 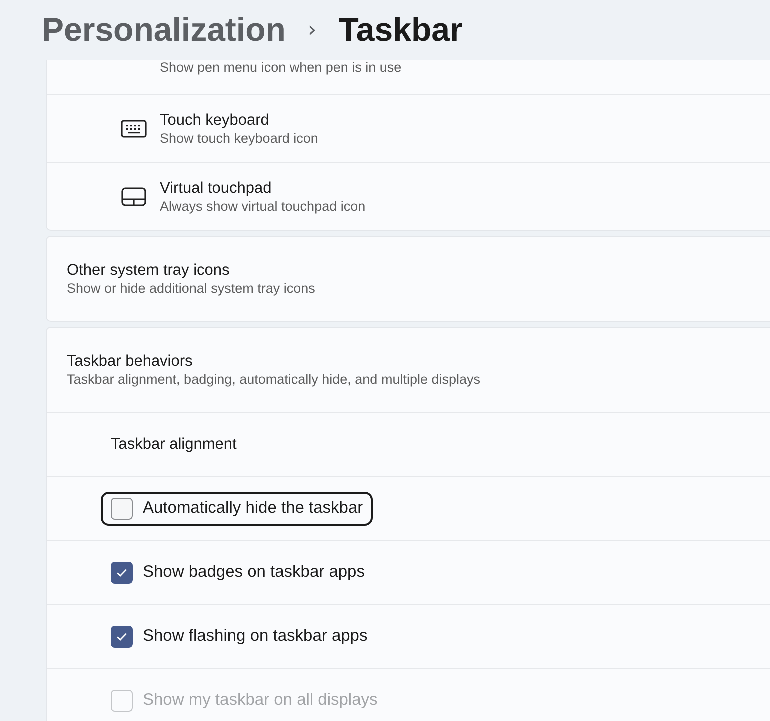 What do you see at coordinates (239, 138) in the screenshot?
I see `setting-description: Show touch keyboard icon` at bounding box center [239, 138].